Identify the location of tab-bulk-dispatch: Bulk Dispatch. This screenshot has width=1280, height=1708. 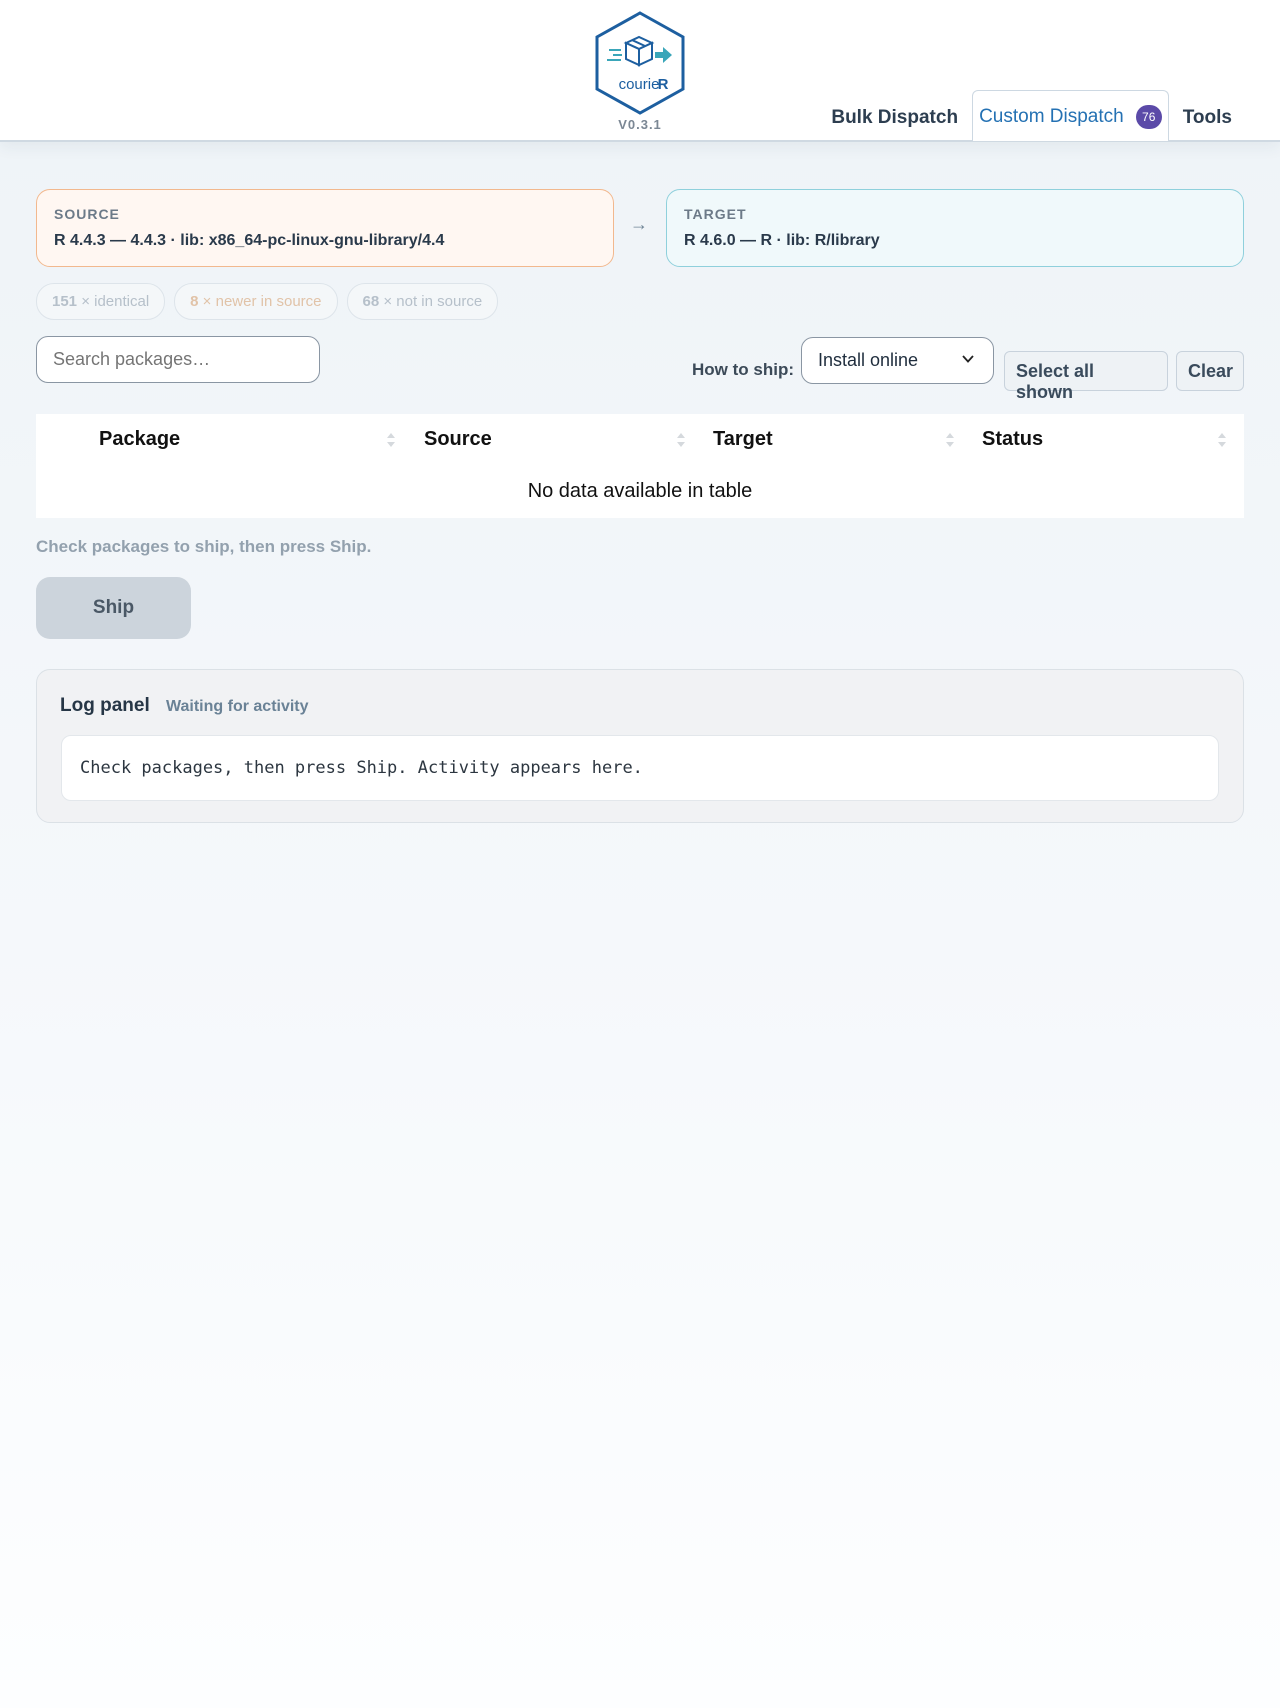
(894, 117).